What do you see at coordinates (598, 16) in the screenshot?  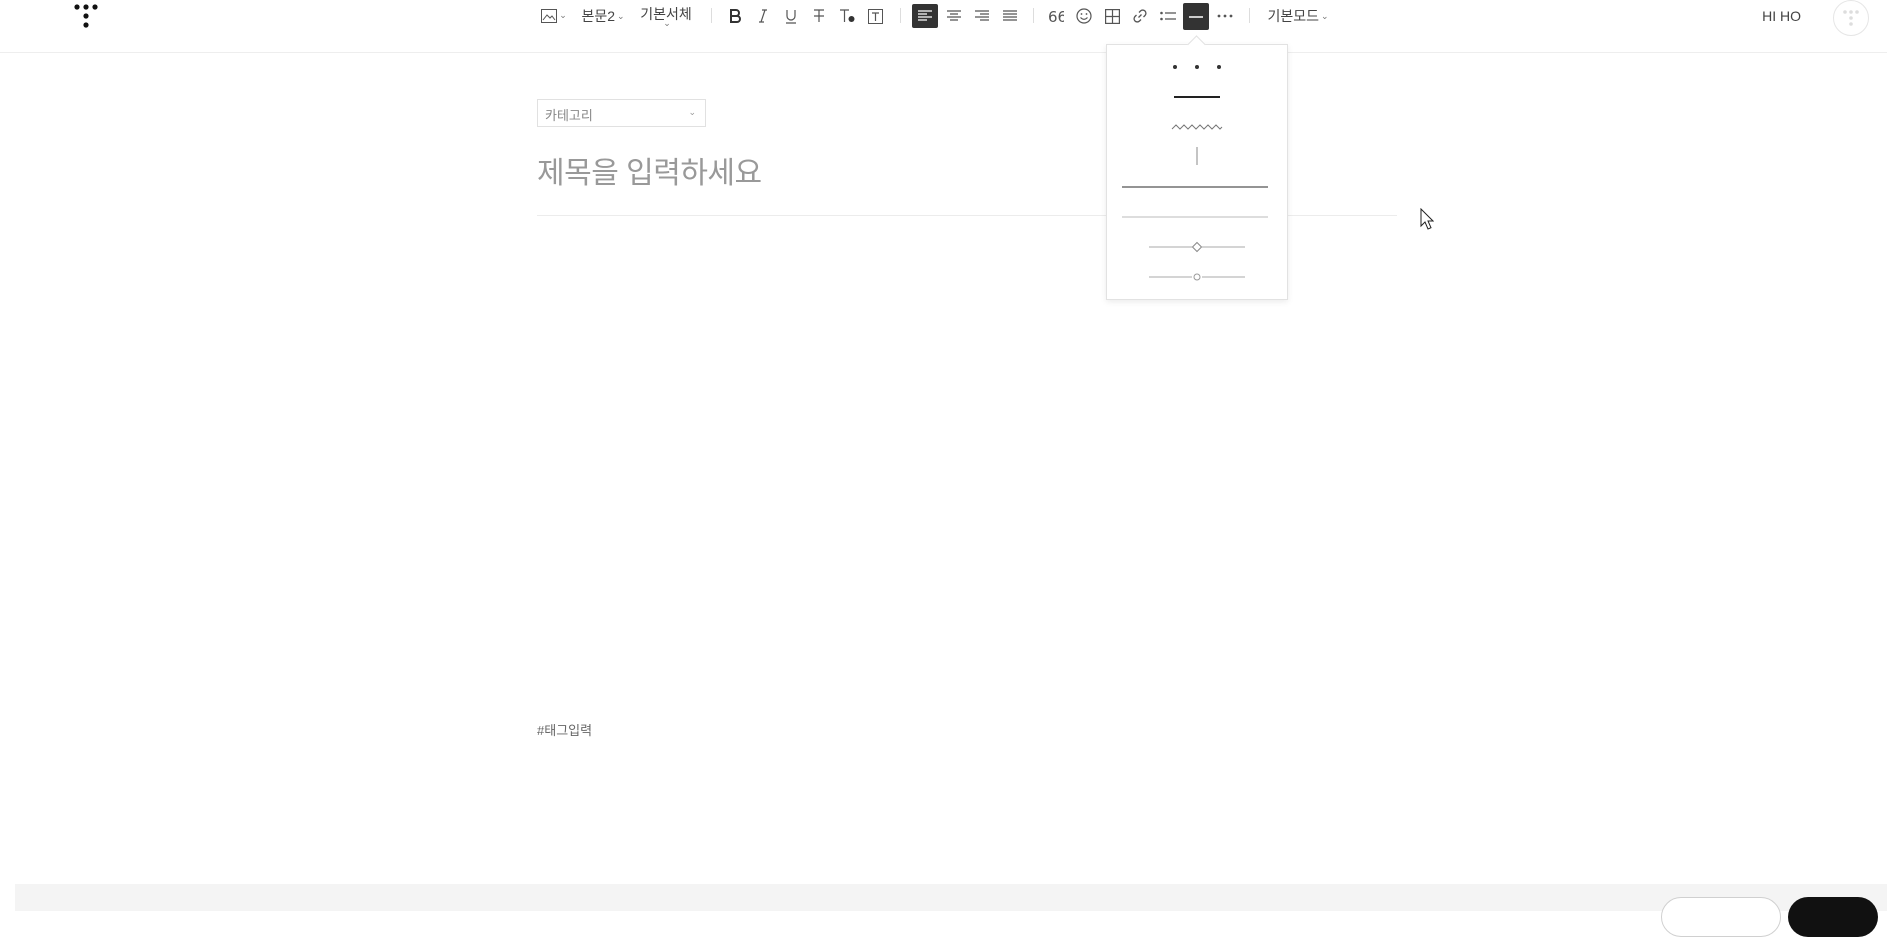 I see `paragraph-style-label: 본문2` at bounding box center [598, 16].